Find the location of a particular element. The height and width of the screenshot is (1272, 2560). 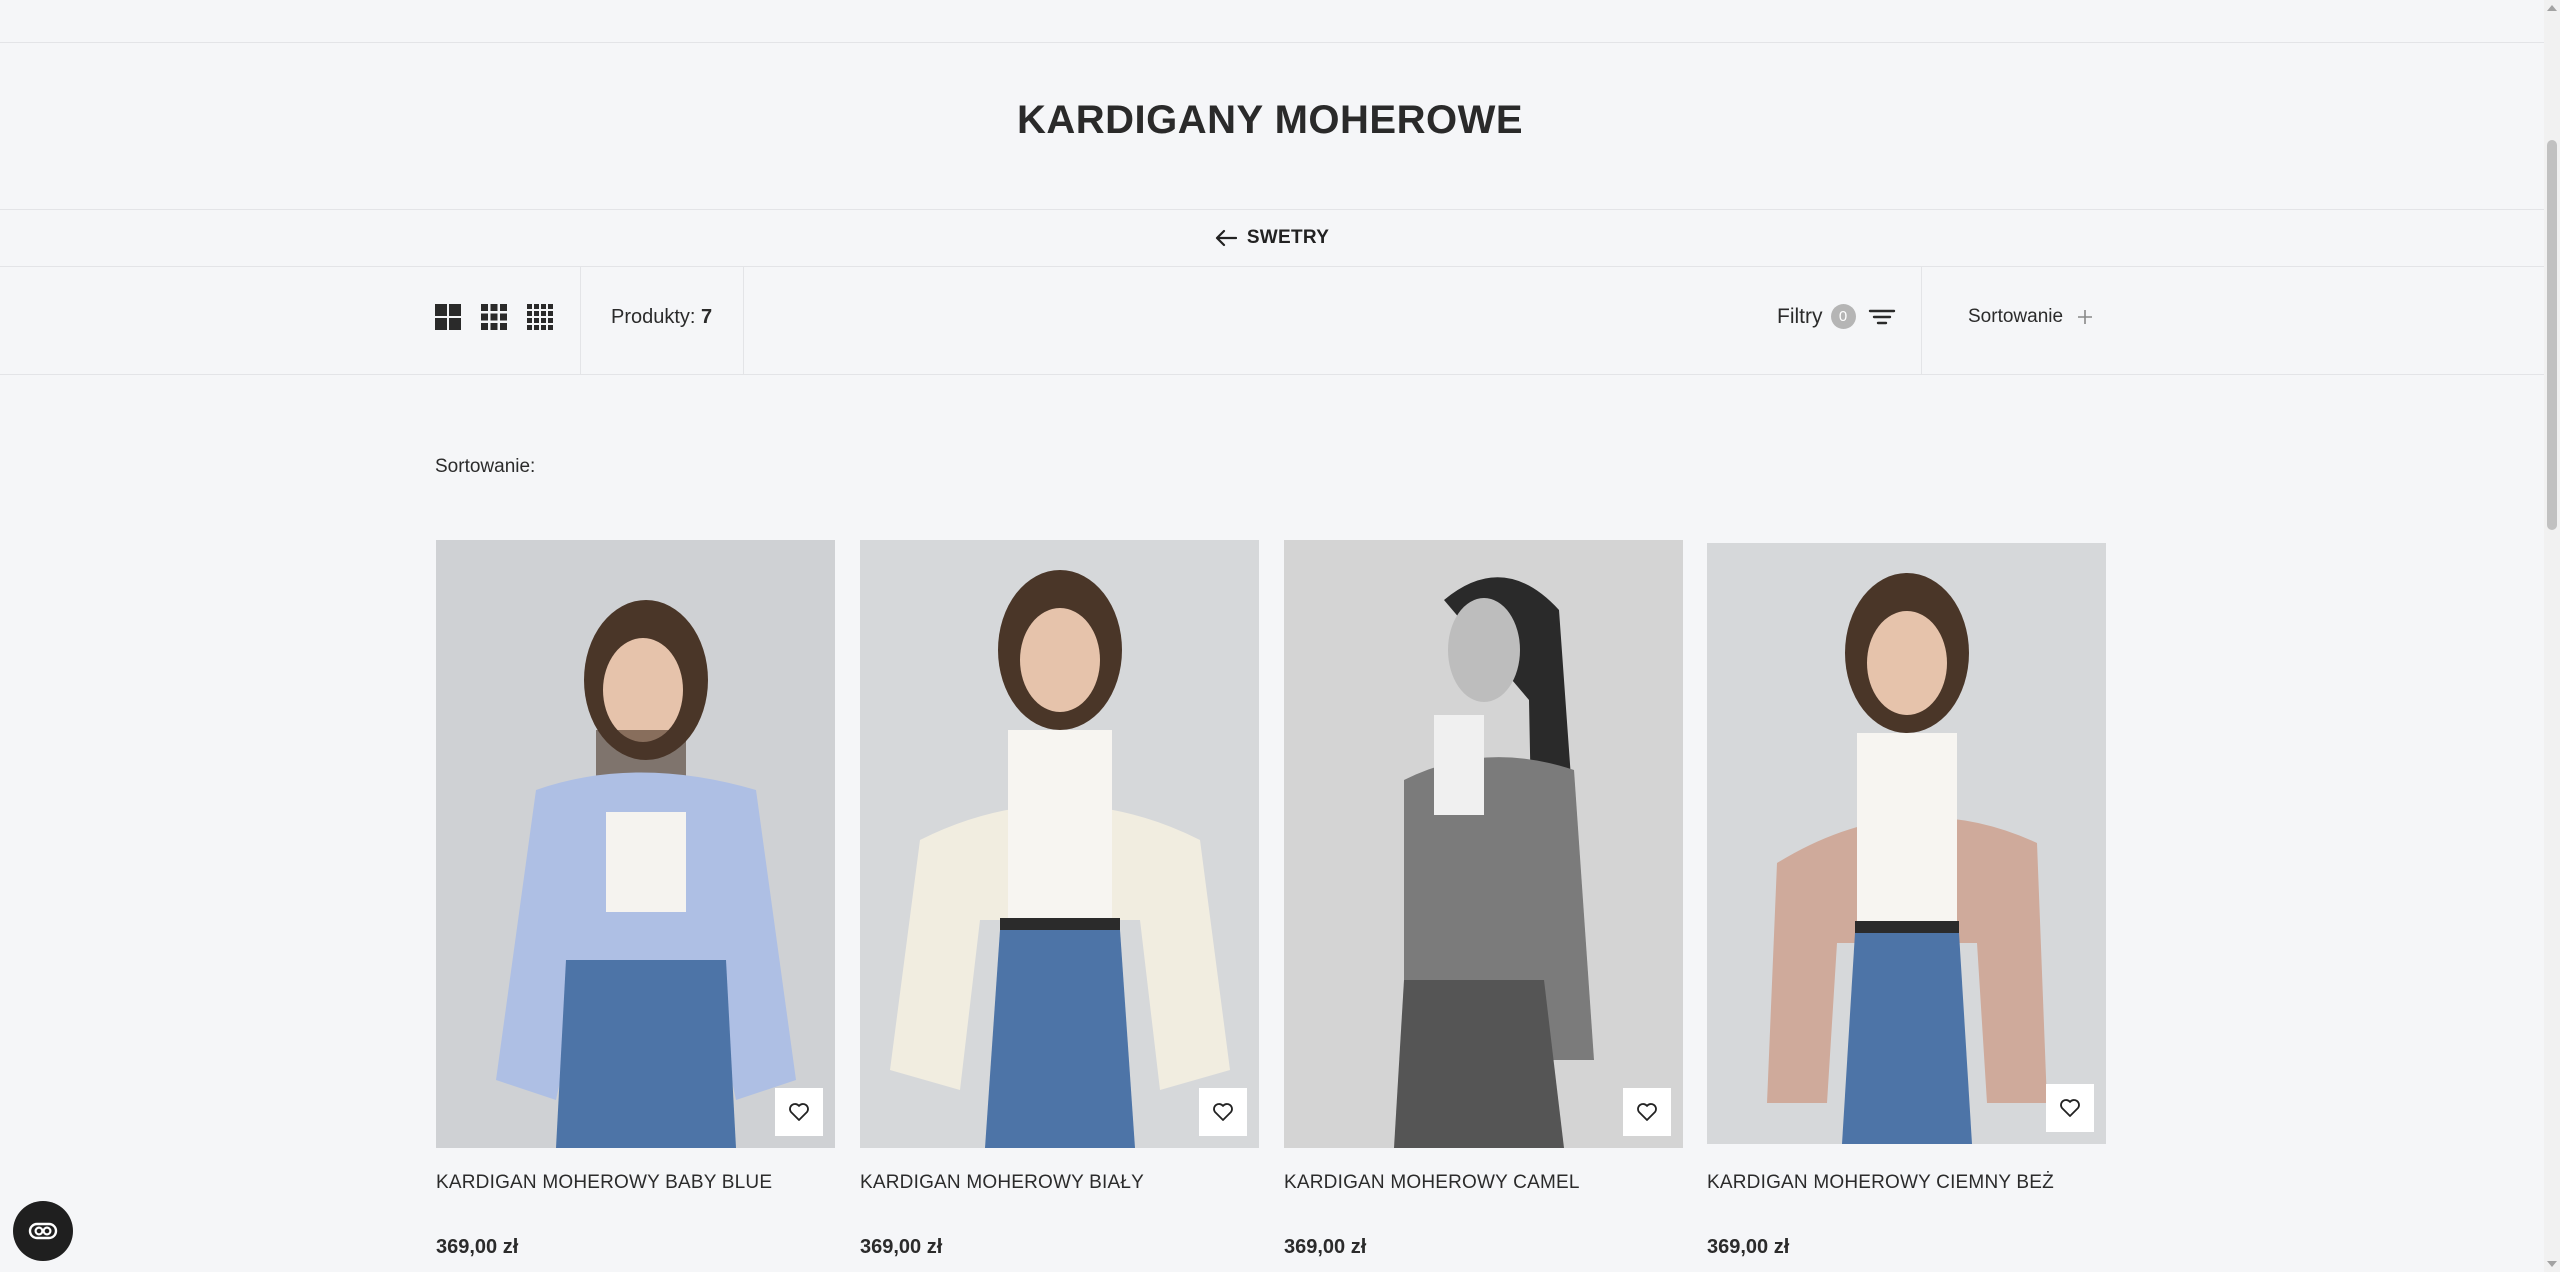

parent-category-bar: SWETRY is located at coordinates (1272, 238).